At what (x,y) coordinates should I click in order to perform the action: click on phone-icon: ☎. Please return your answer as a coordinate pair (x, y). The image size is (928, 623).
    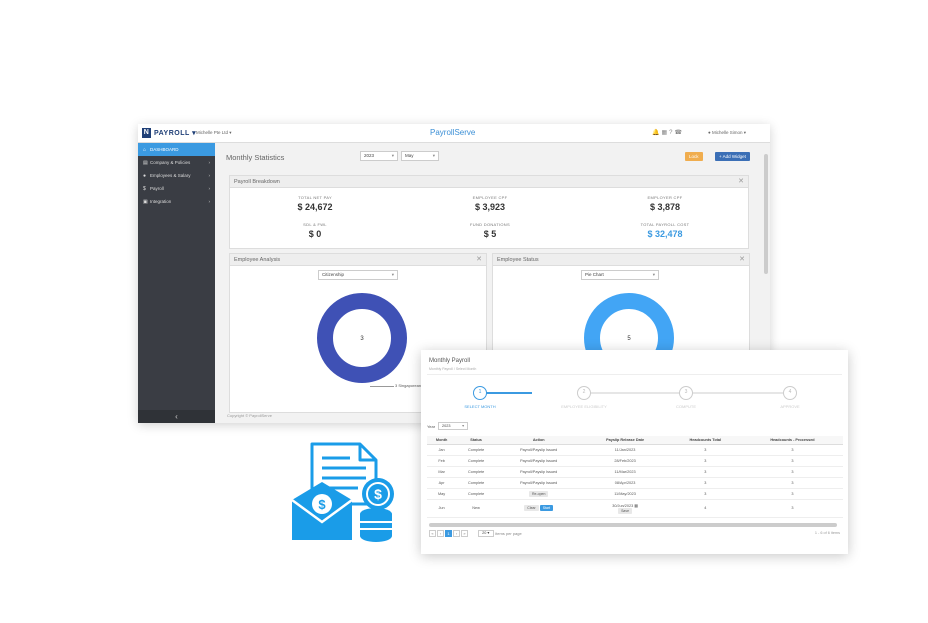
    Looking at the image, I should click on (679, 133).